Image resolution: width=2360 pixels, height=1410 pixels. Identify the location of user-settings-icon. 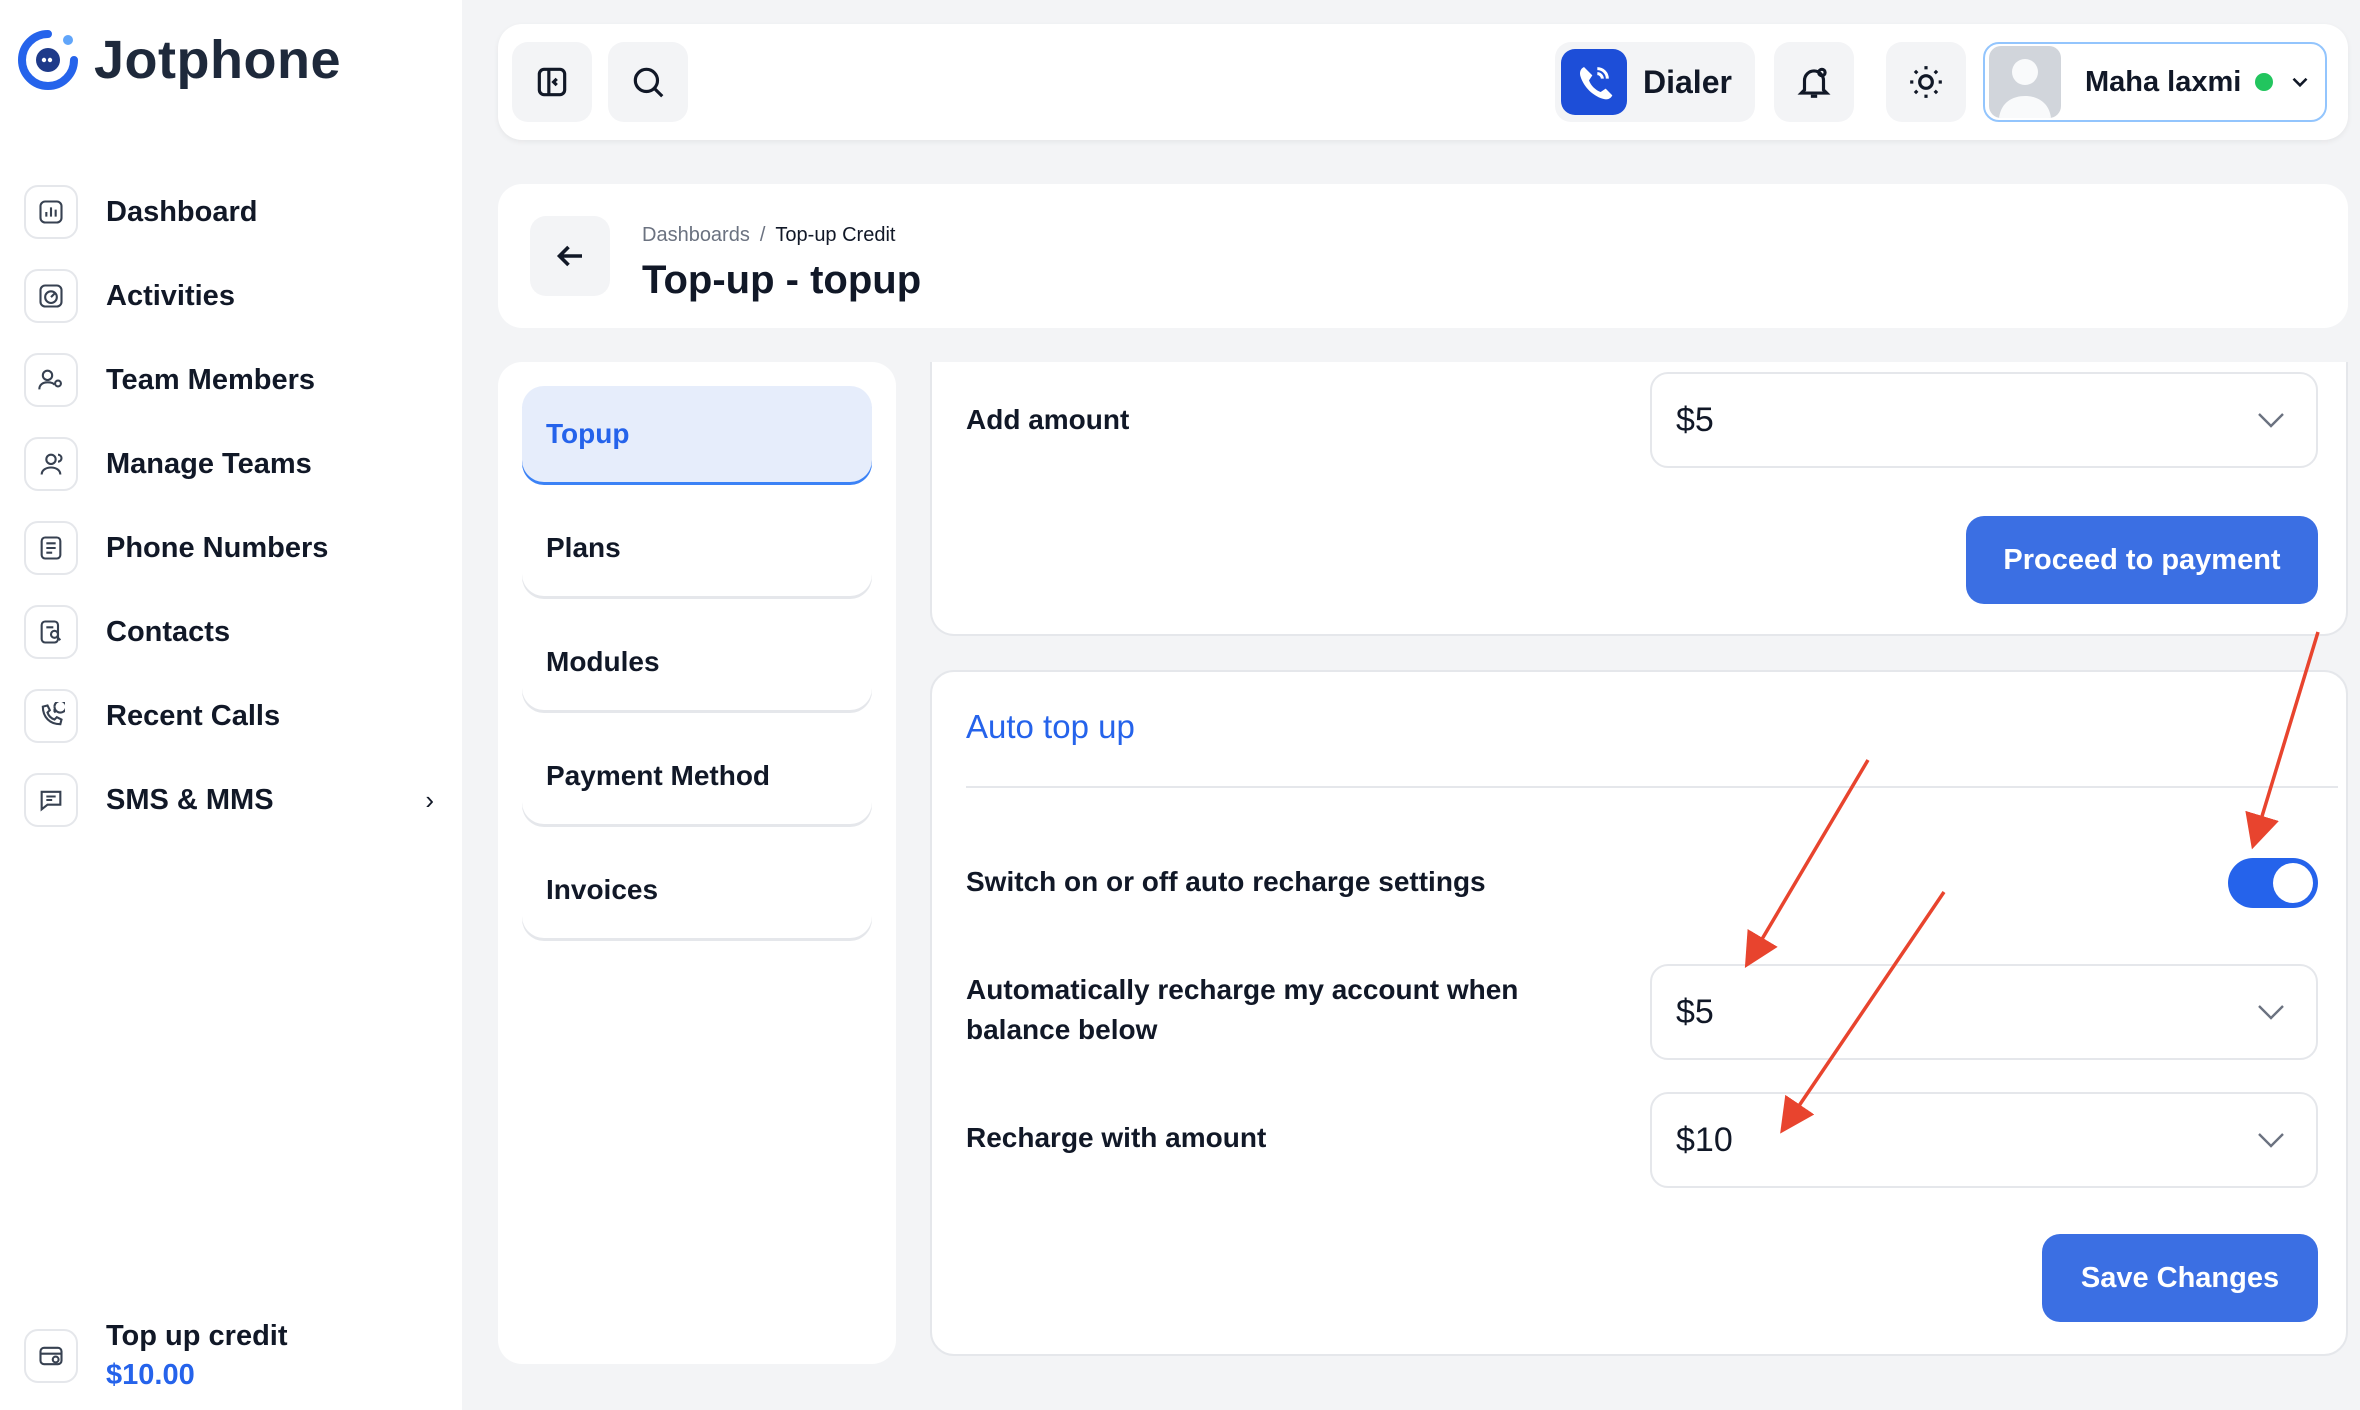
(51, 380).